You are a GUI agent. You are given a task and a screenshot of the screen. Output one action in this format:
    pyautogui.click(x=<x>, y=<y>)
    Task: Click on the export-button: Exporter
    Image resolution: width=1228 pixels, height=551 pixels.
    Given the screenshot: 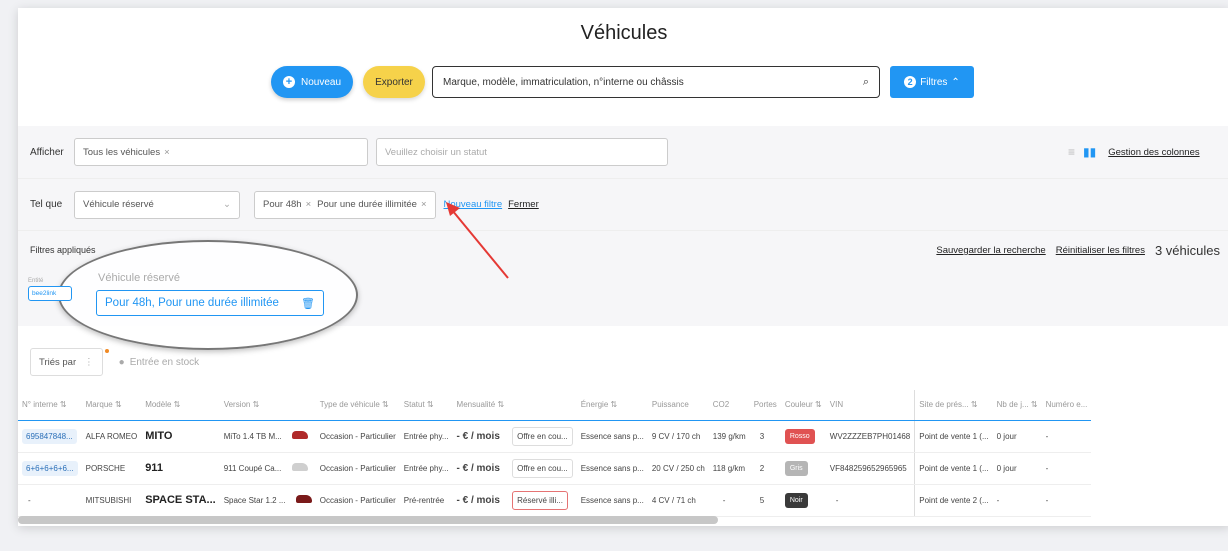 What is the action you would take?
    pyautogui.click(x=394, y=82)
    